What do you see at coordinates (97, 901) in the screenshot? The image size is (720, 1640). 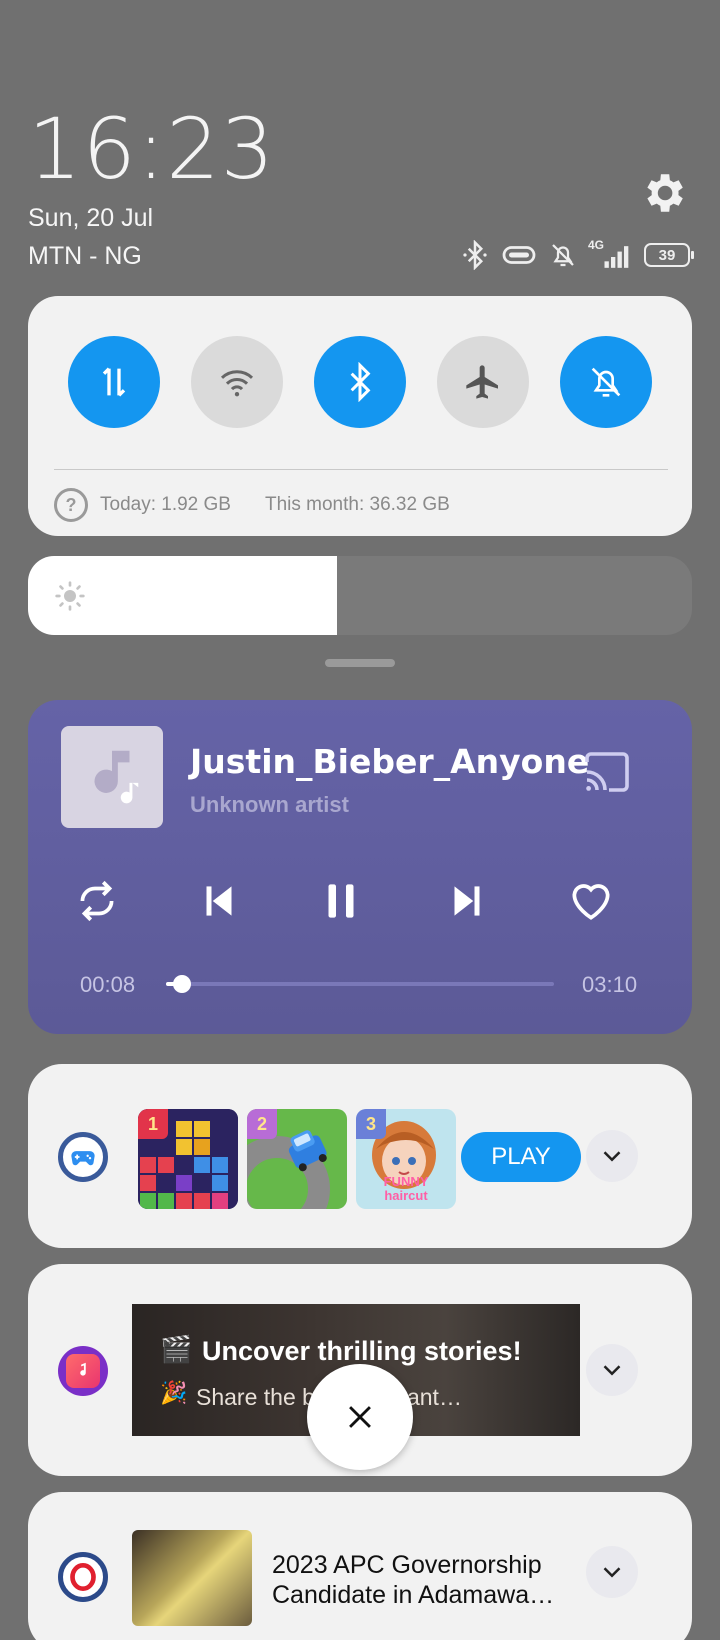 I see `repeat-icon` at bounding box center [97, 901].